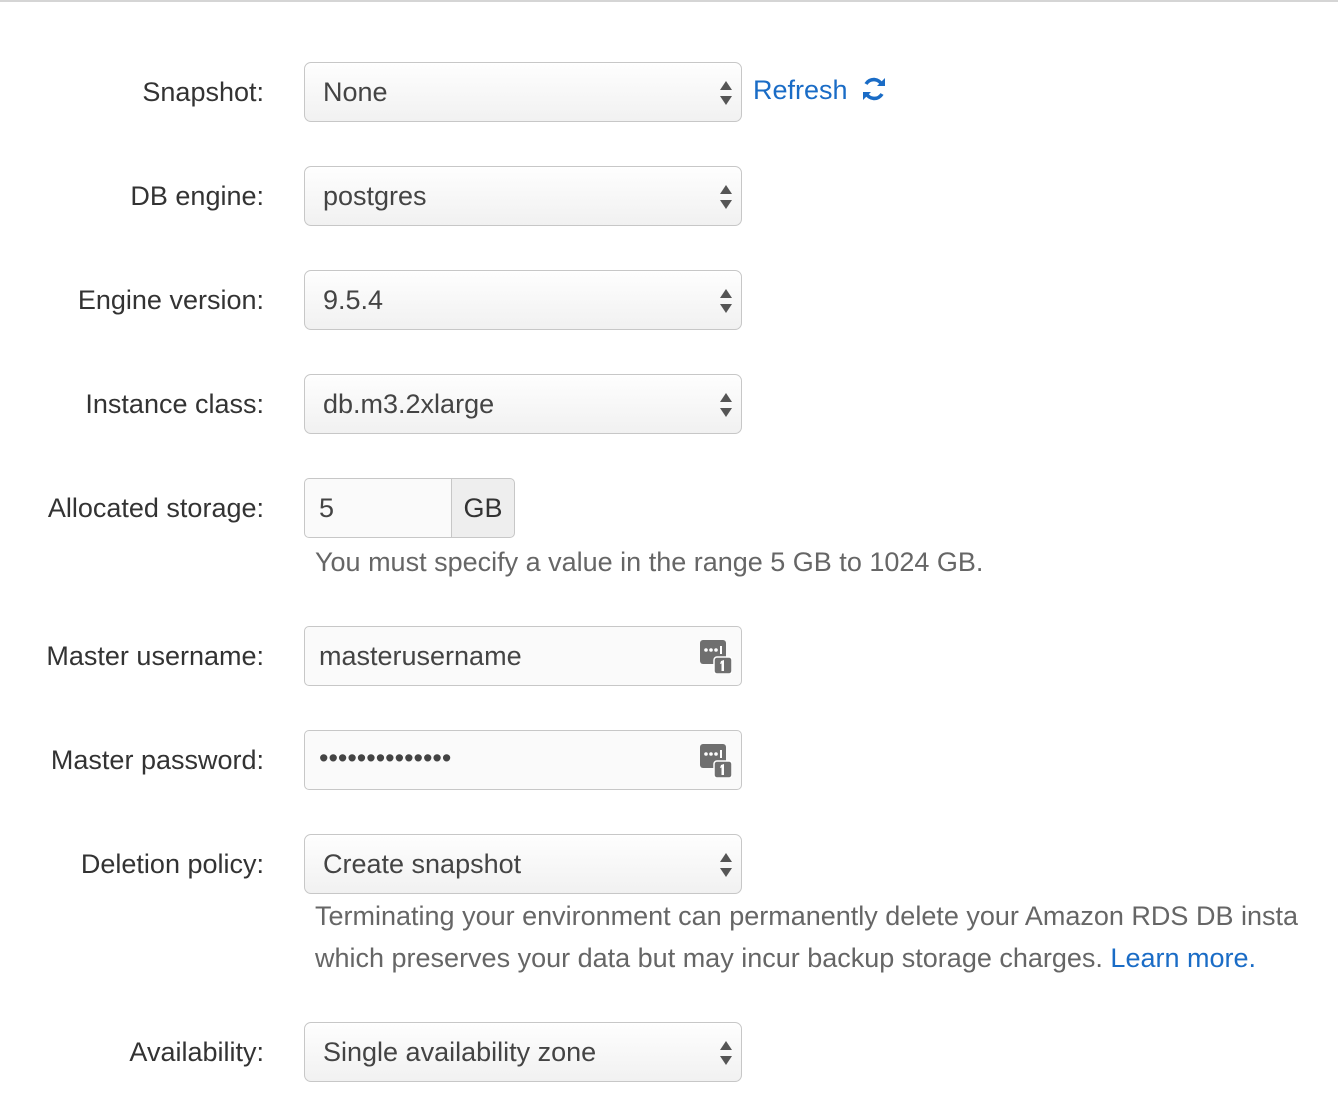  What do you see at coordinates (523, 196) in the screenshot?
I see `db-engine-select: postgres` at bounding box center [523, 196].